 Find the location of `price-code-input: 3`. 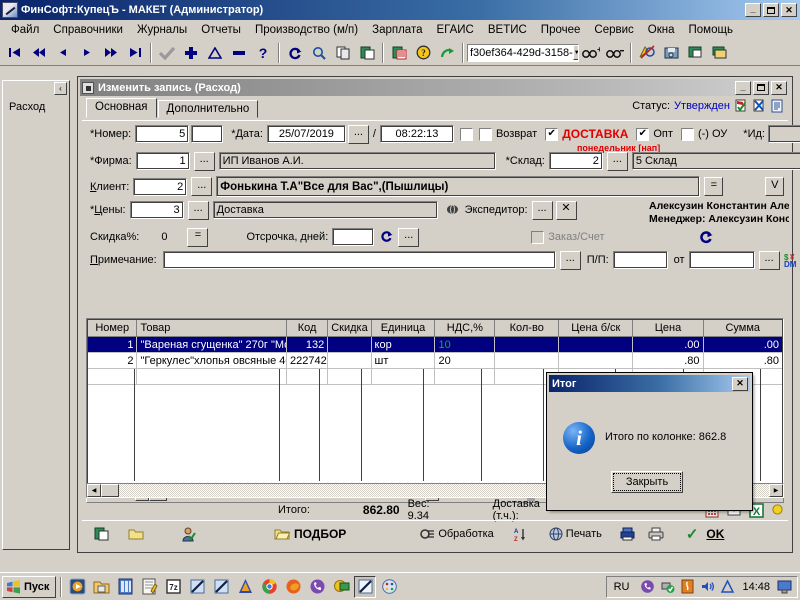

price-code-input: 3 is located at coordinates (156, 210).